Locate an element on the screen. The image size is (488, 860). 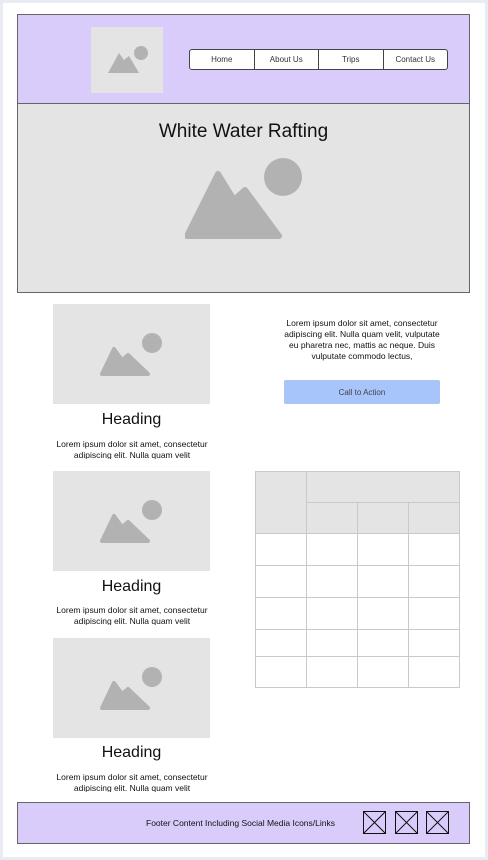
nav-trips: Trips is located at coordinates (351, 59).